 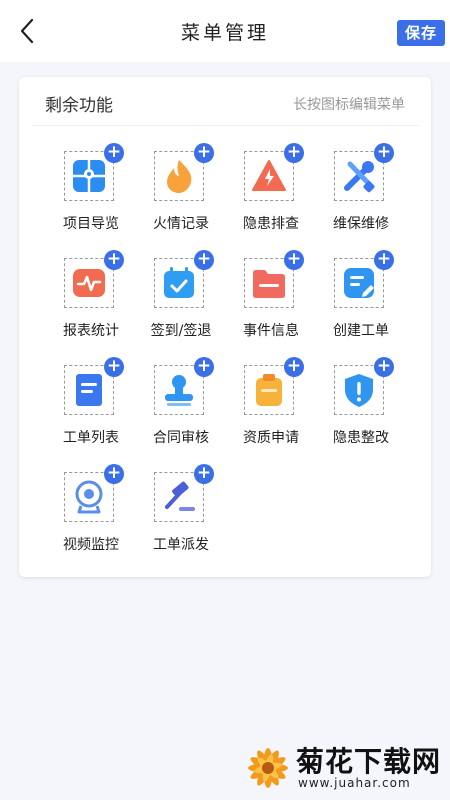 I want to click on camera-icon, so click(x=89, y=497).